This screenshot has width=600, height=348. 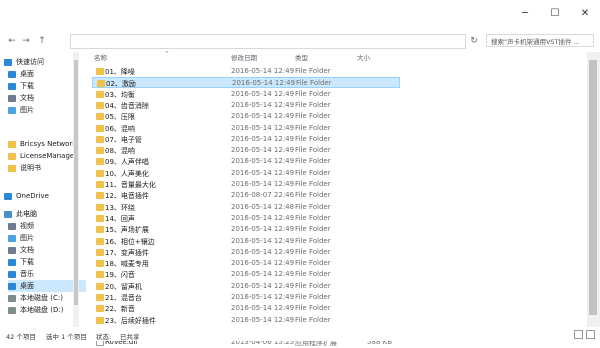 I want to click on file-row: 02、激励 2016-05-14 12:49 File Folder, so click(x=246, y=83).